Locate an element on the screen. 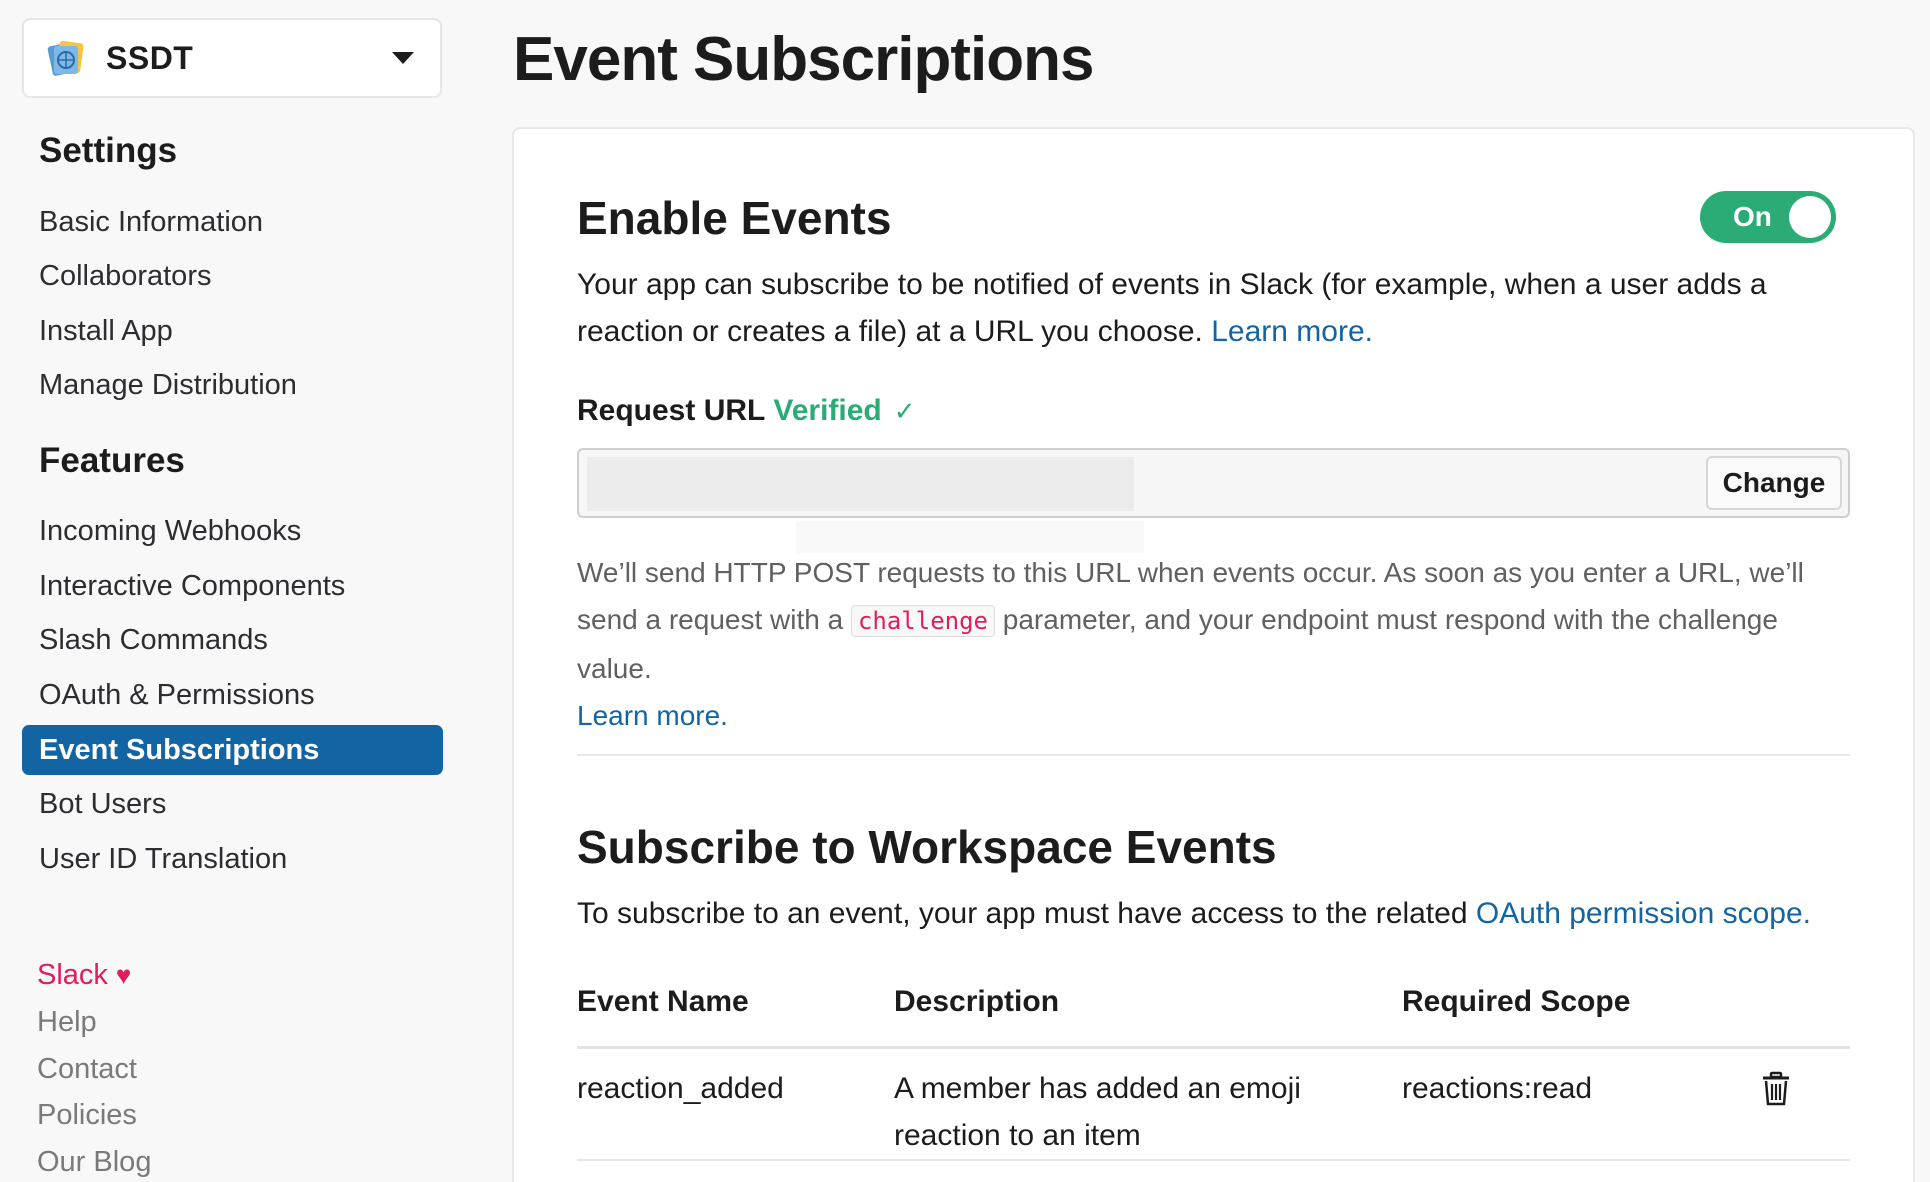 The image size is (1930, 1182). check-icon: ✓ is located at coordinates (904, 411).